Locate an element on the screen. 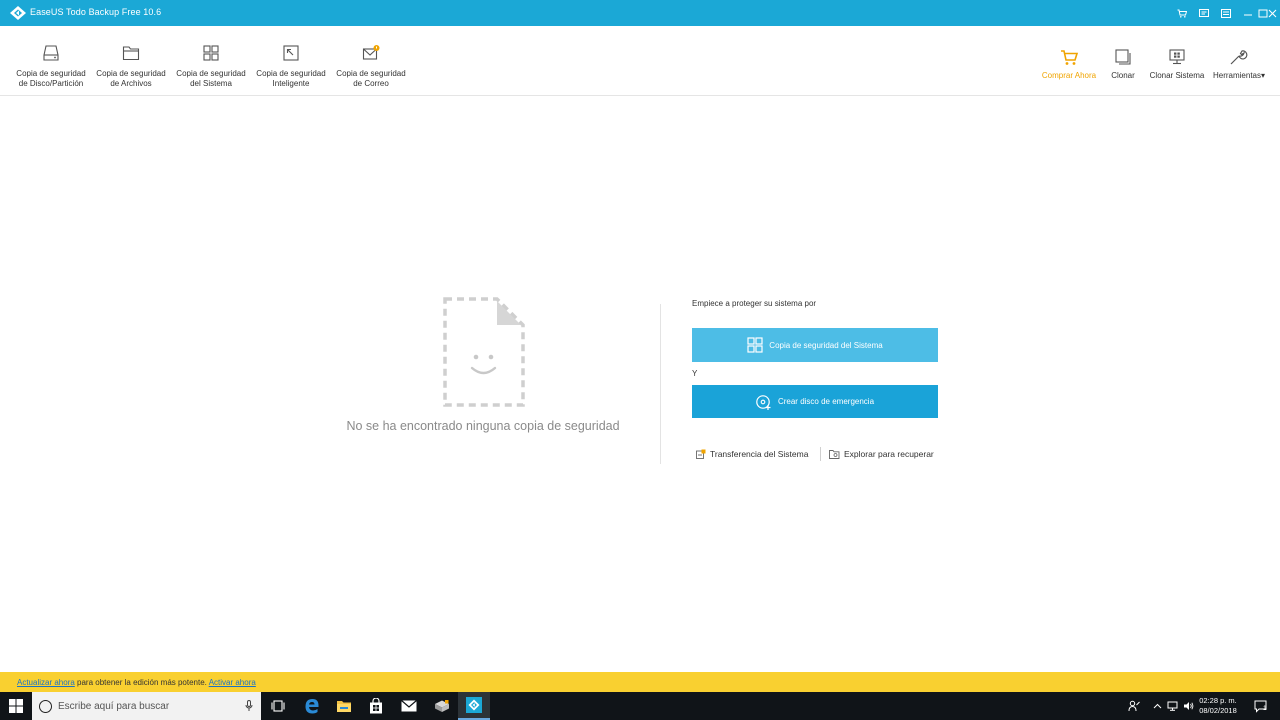 The height and width of the screenshot is (720, 1280). task-view-button is located at coordinates (278, 706).